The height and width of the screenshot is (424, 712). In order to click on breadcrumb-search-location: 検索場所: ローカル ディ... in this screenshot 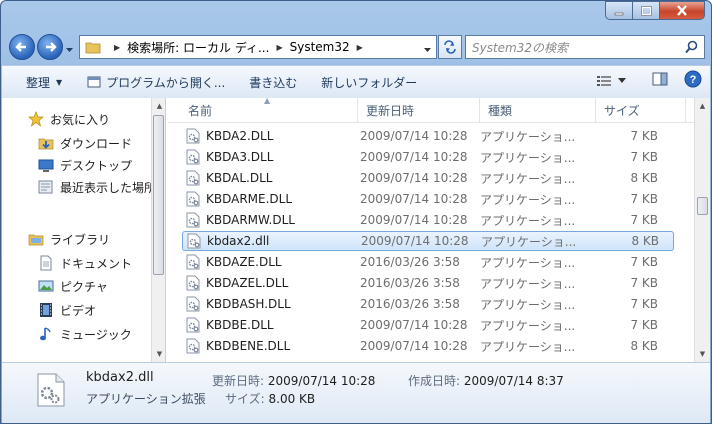, I will do `click(198, 47)`.